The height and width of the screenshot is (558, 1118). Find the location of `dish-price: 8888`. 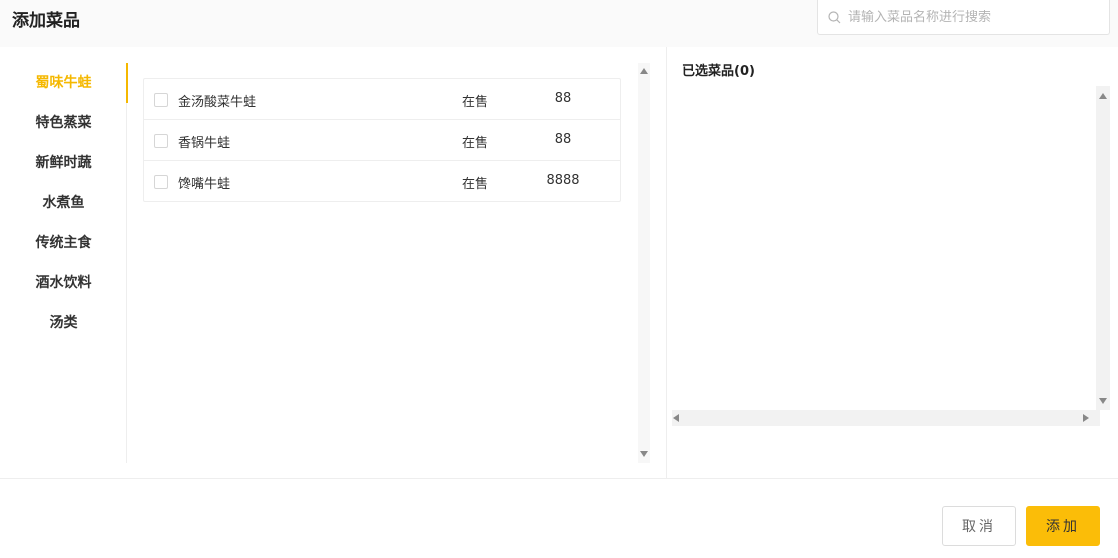

dish-price: 8888 is located at coordinates (563, 180).